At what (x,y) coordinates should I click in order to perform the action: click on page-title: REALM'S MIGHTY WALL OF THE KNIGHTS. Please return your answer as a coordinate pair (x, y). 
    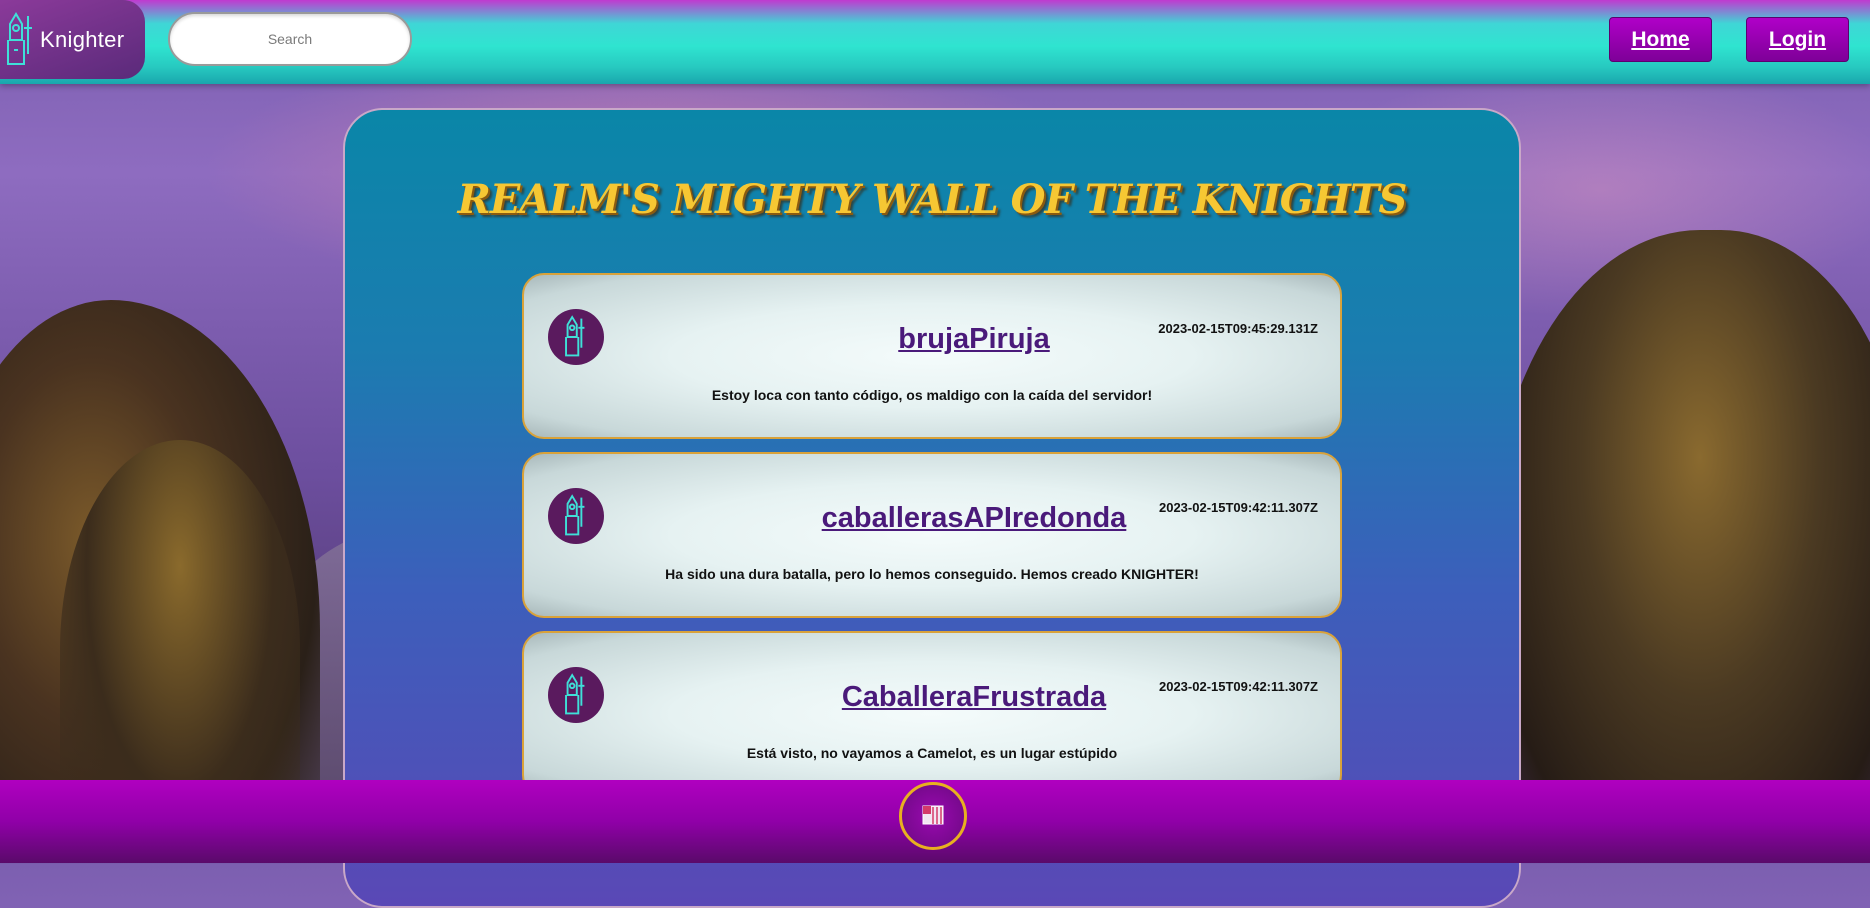
    Looking at the image, I should click on (932, 199).